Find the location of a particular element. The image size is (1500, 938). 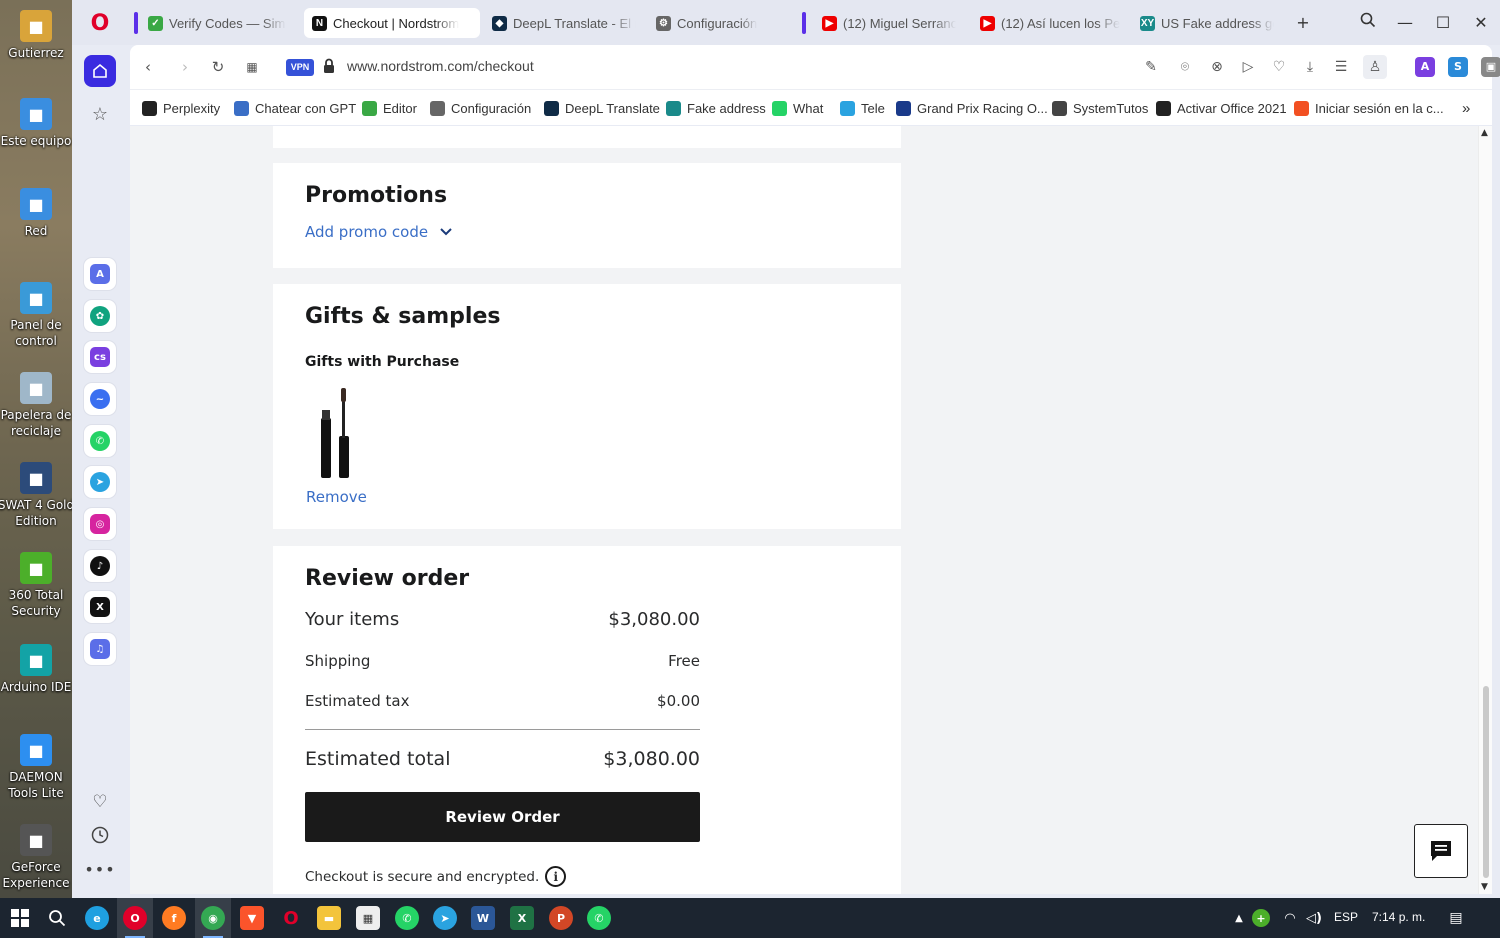

taskbar-excel-icon: X is located at coordinates (522, 918).